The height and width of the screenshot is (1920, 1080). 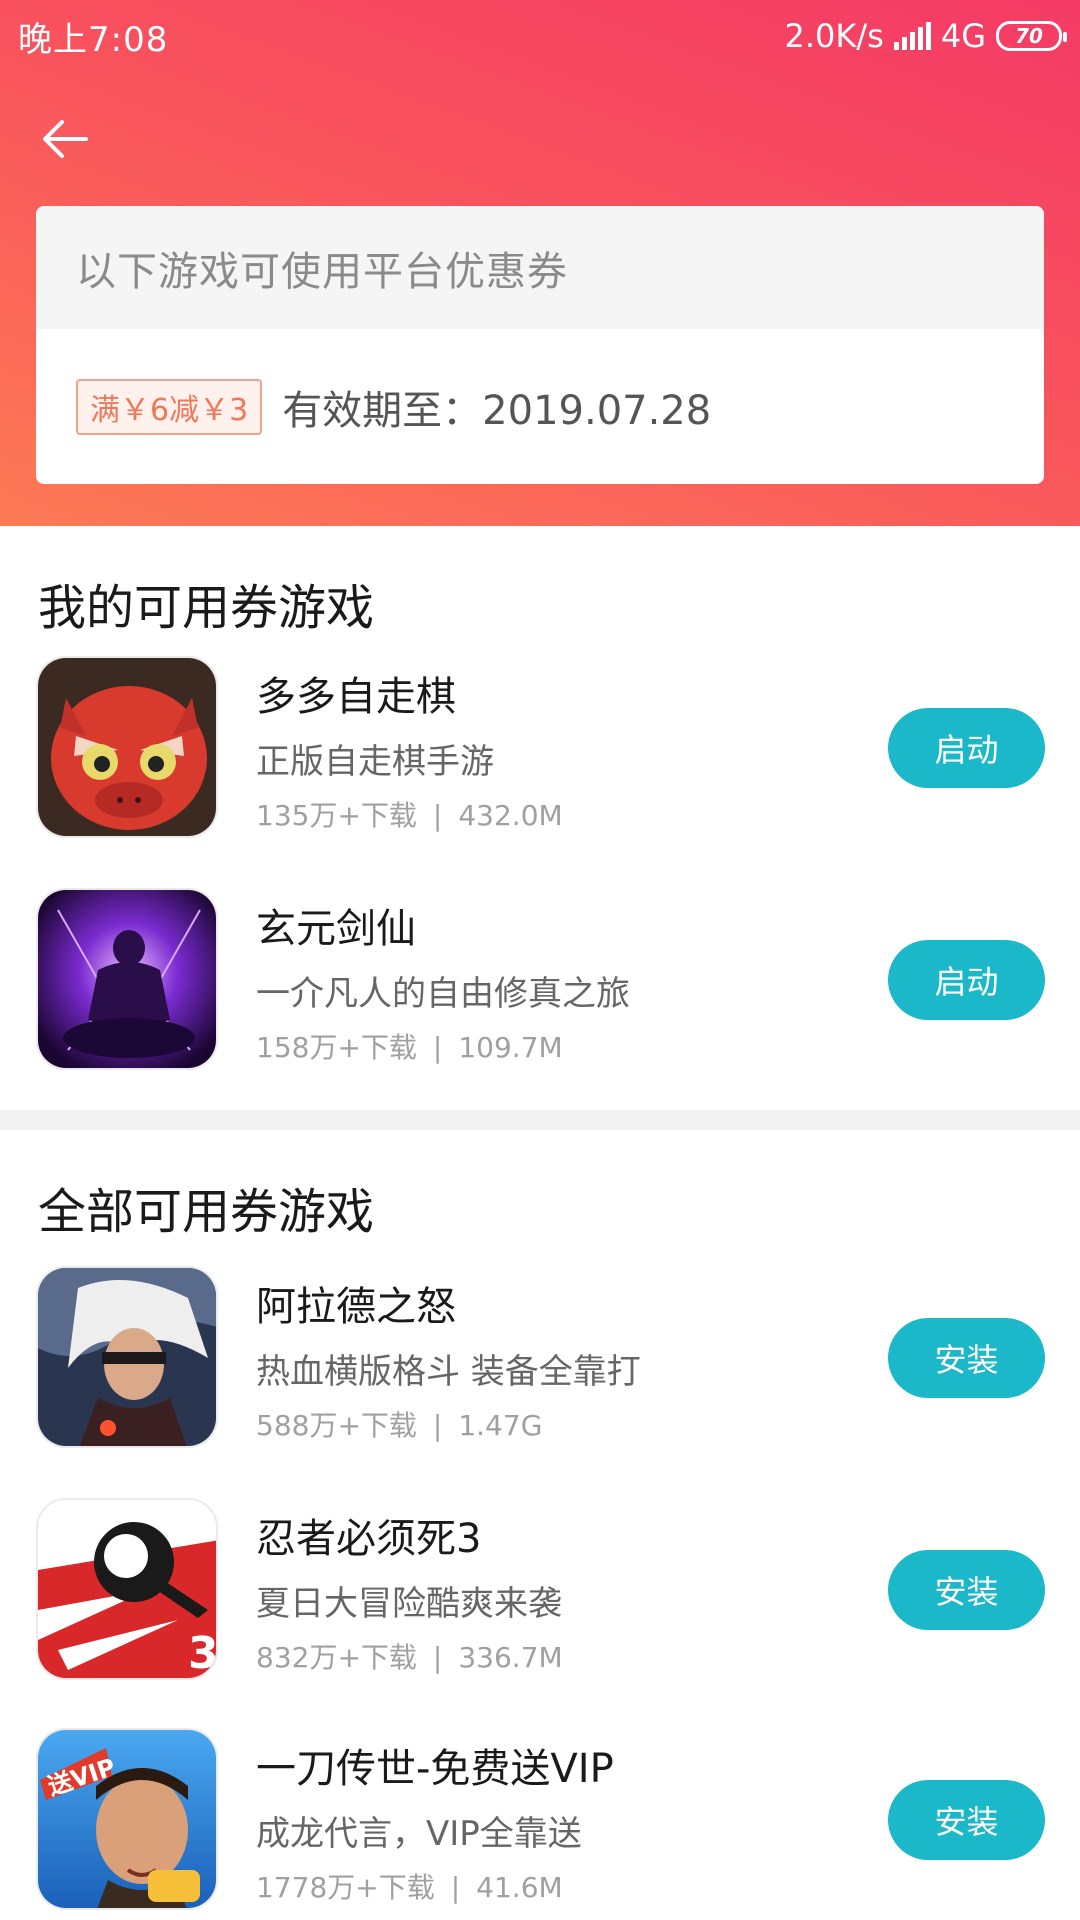 I want to click on game-description: 热血横版格斗 装备全靠打, so click(x=448, y=1372).